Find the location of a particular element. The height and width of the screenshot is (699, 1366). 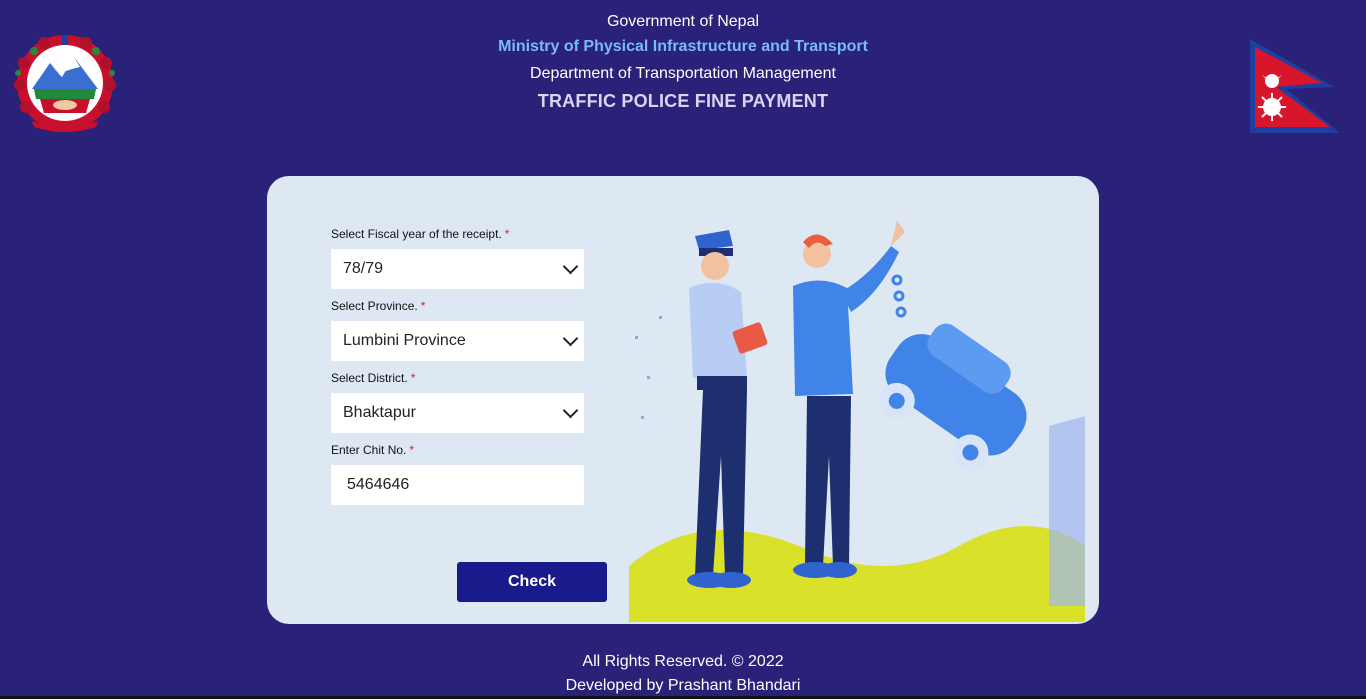

province-select: Lumbini Province is located at coordinates (457, 341).